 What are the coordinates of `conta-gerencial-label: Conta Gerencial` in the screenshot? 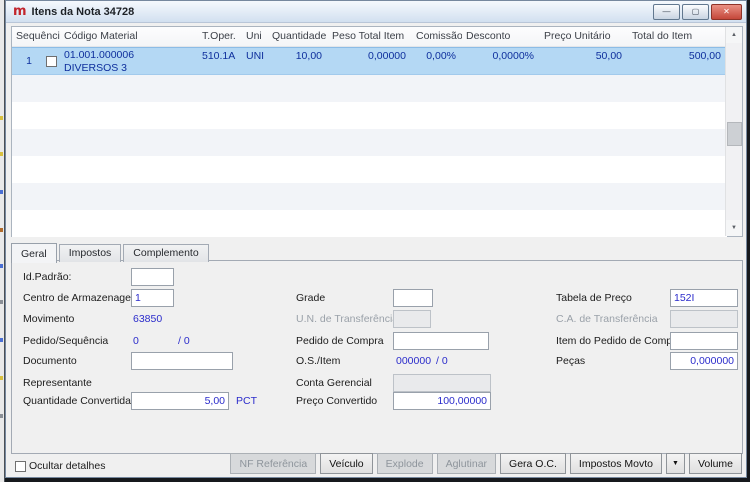 It's located at (334, 383).